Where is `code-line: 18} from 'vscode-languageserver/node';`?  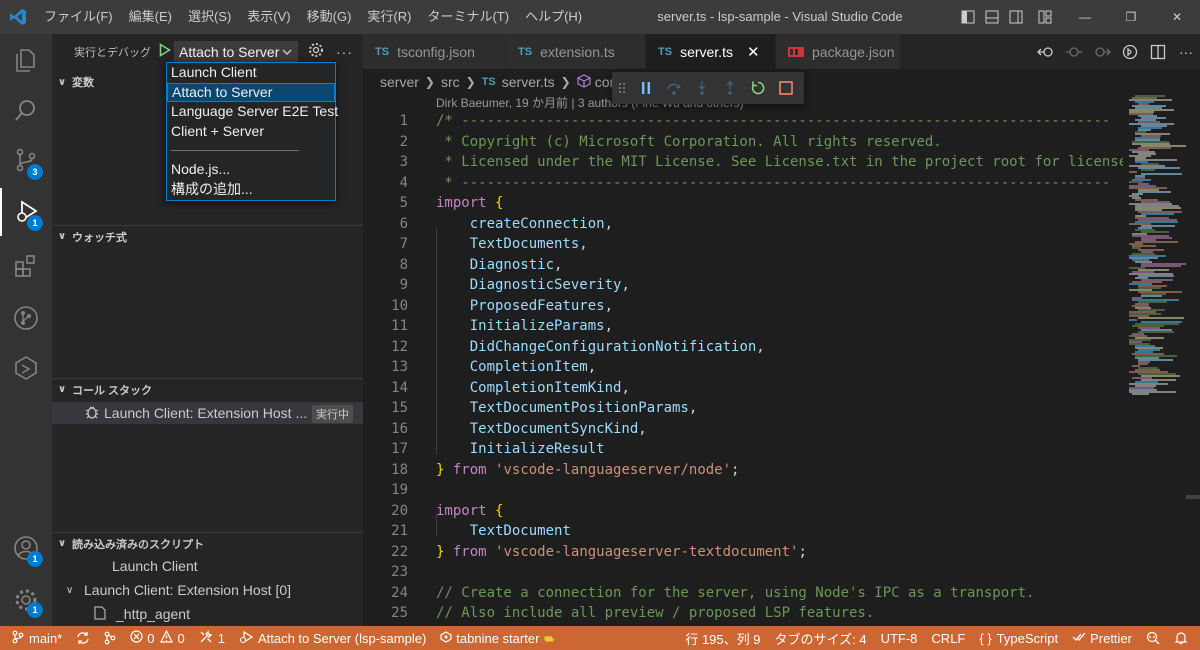 code-line: 18} from 'vscode-languageserver/node'; is located at coordinates (743, 470).